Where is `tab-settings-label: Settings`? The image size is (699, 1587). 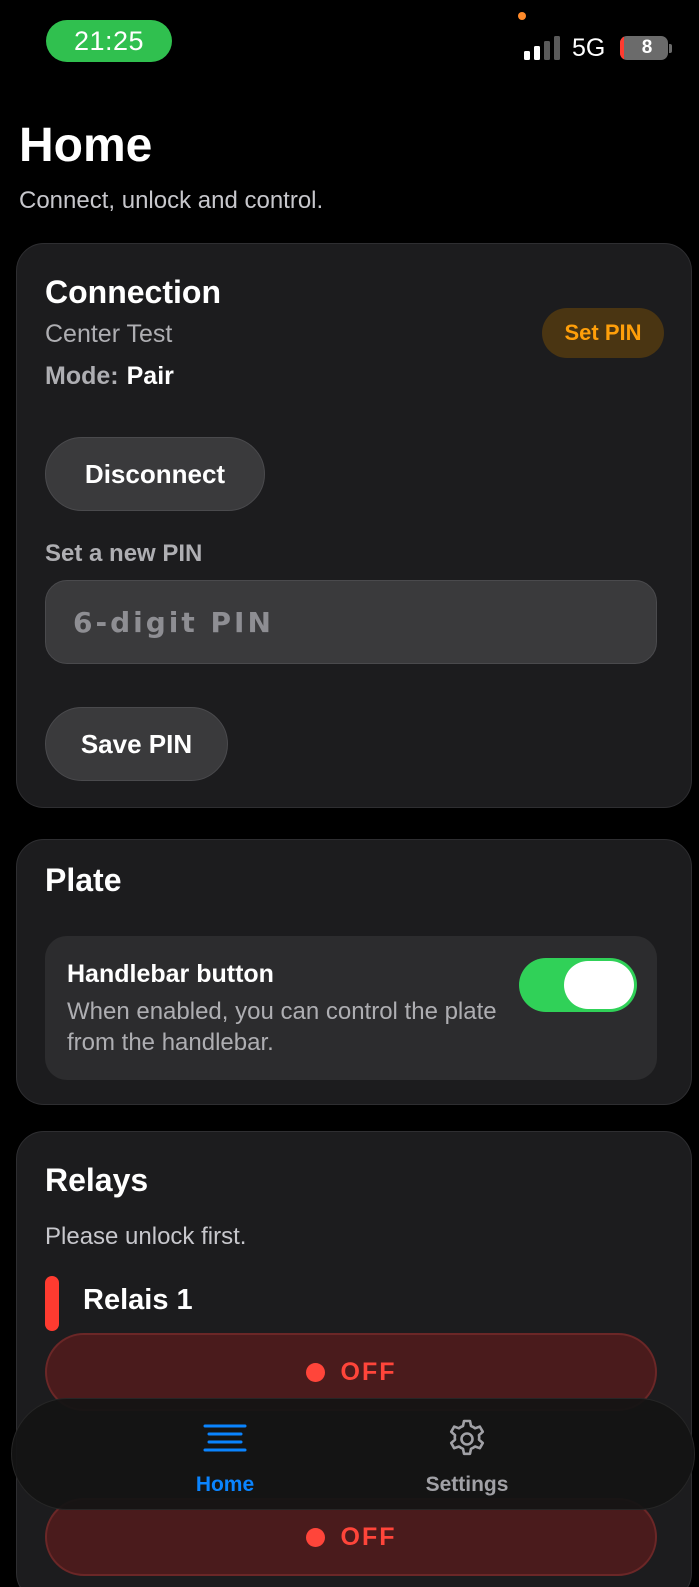
tab-settings-label: Settings is located at coordinates (467, 1484).